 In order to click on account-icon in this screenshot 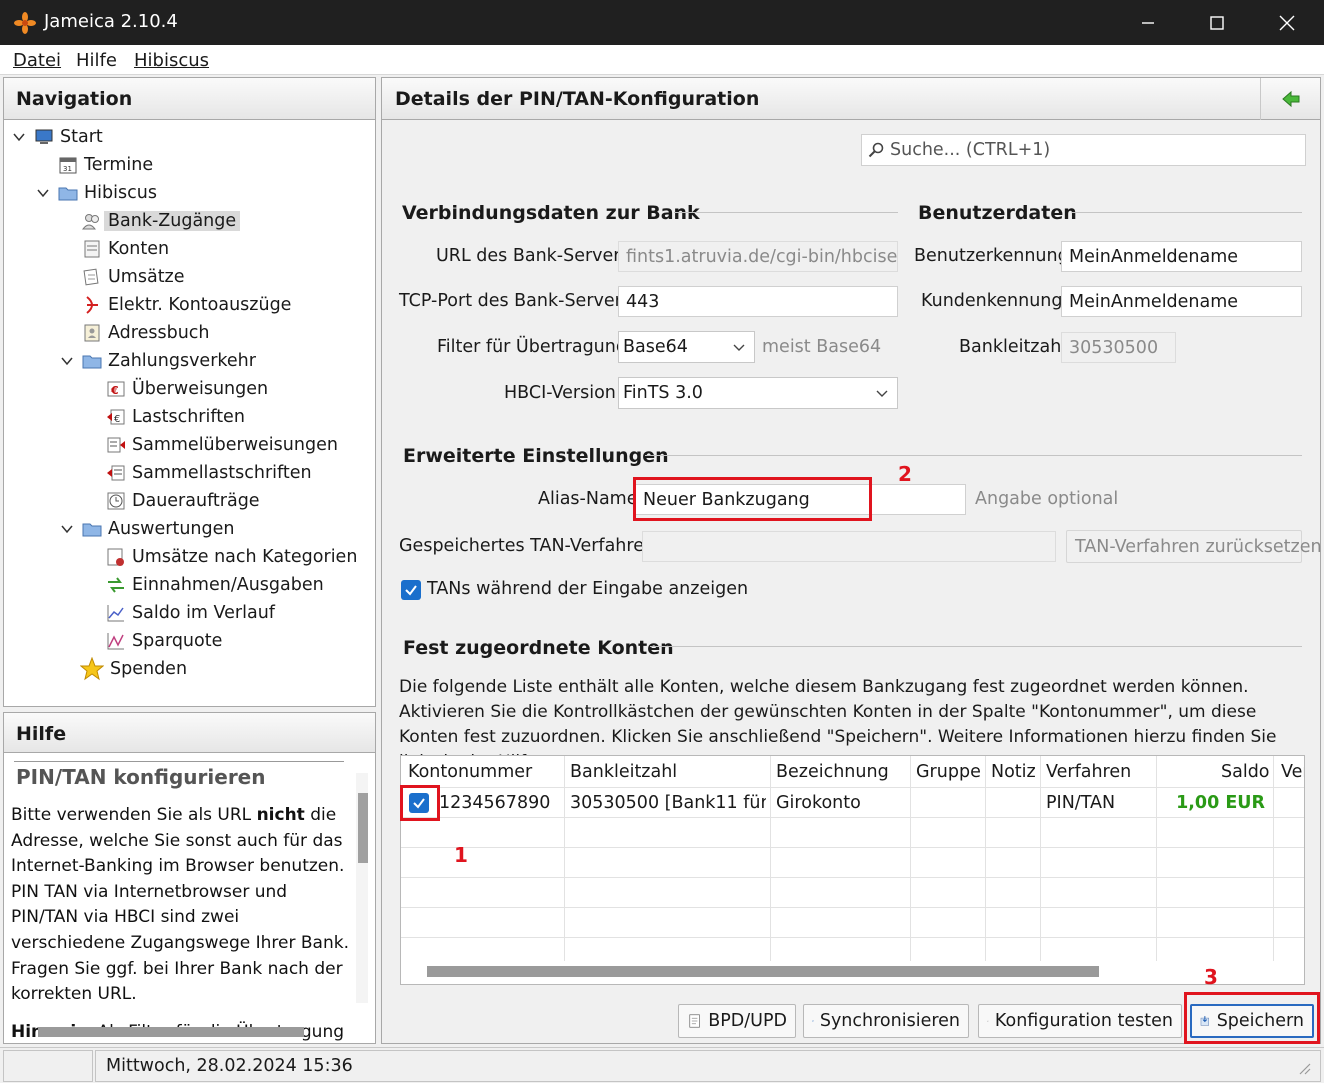, I will do `click(92, 249)`.